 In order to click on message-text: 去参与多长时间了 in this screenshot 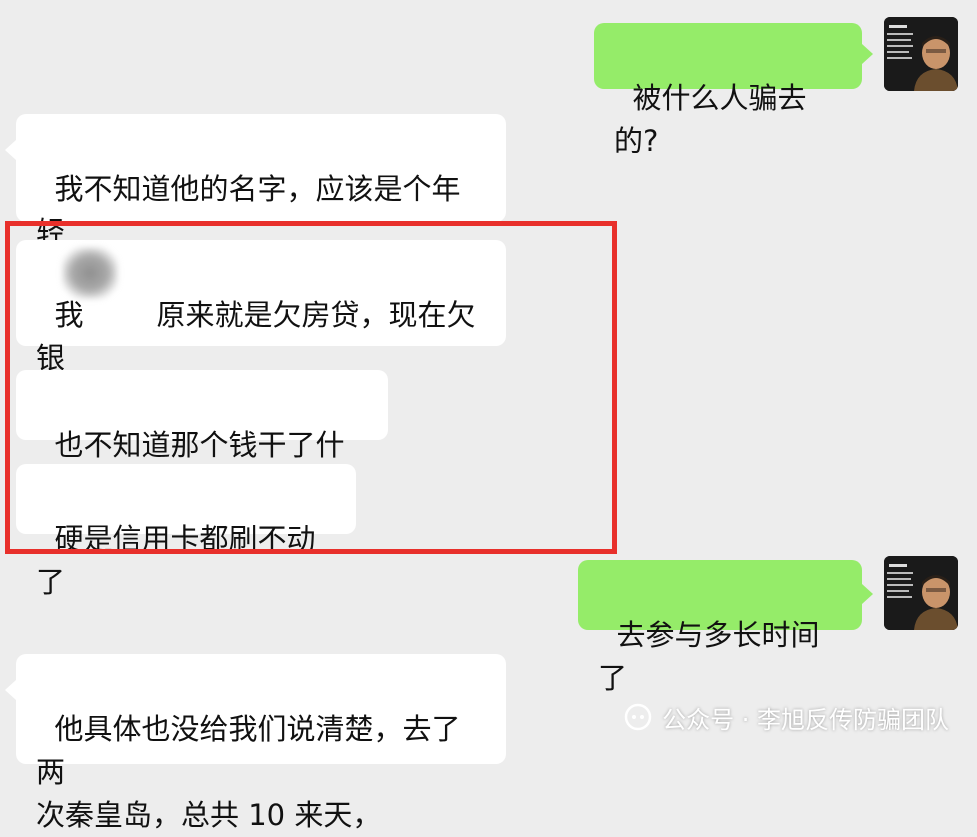, I will do `click(709, 656)`.